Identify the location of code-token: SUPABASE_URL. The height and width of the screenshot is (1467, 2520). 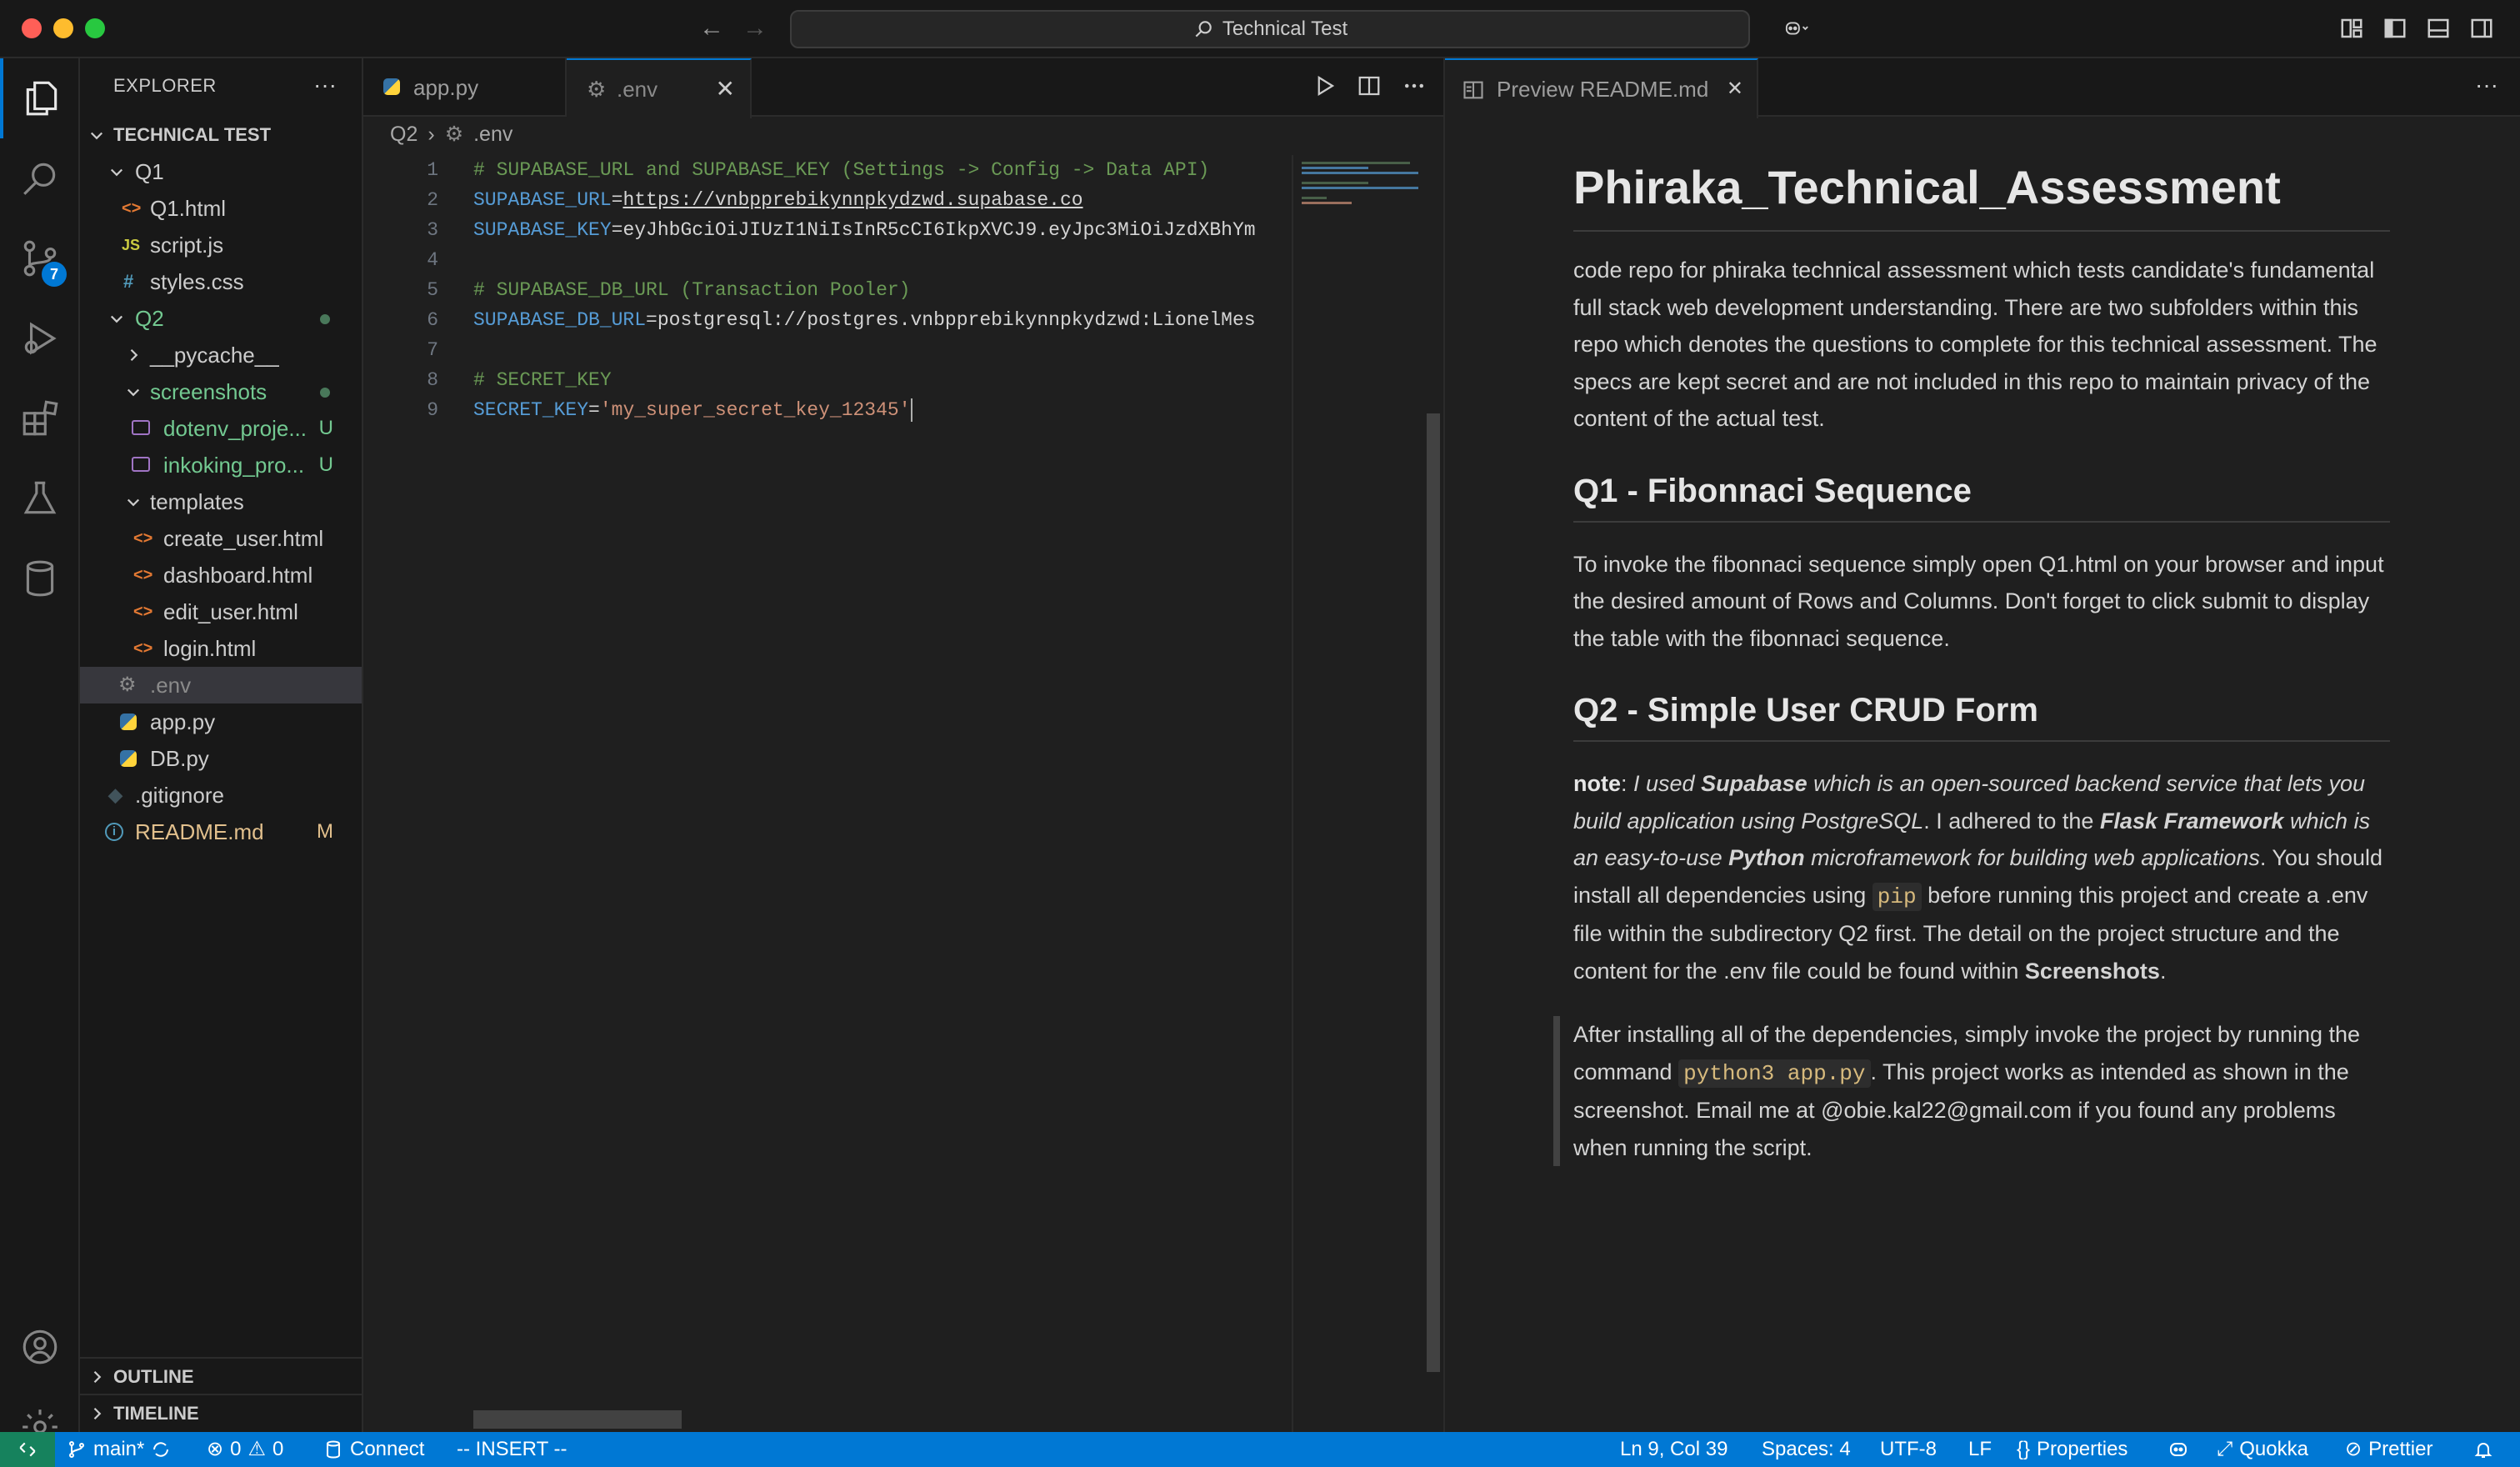
(542, 200).